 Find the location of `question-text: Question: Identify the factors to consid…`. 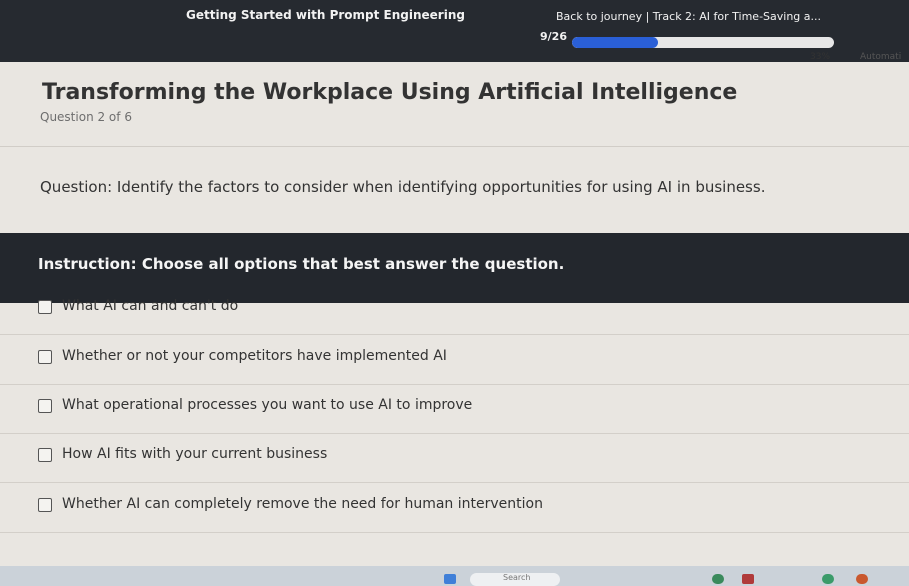

question-text: Question: Identify the factors to consid… is located at coordinates (403, 187).